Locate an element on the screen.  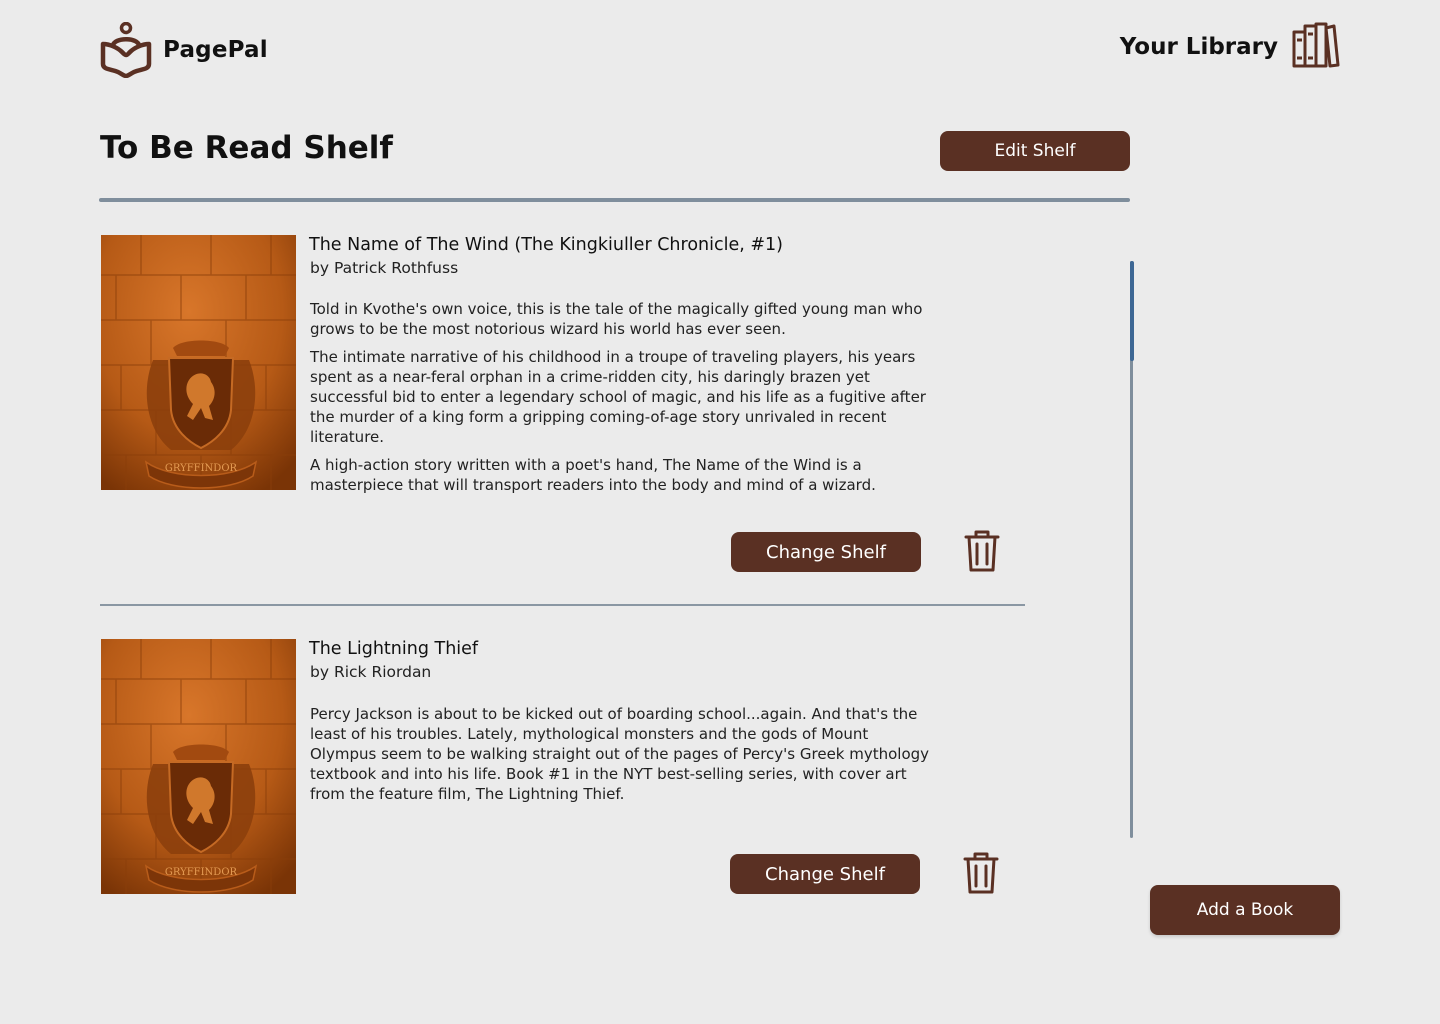
book-divider is located at coordinates (562, 605).